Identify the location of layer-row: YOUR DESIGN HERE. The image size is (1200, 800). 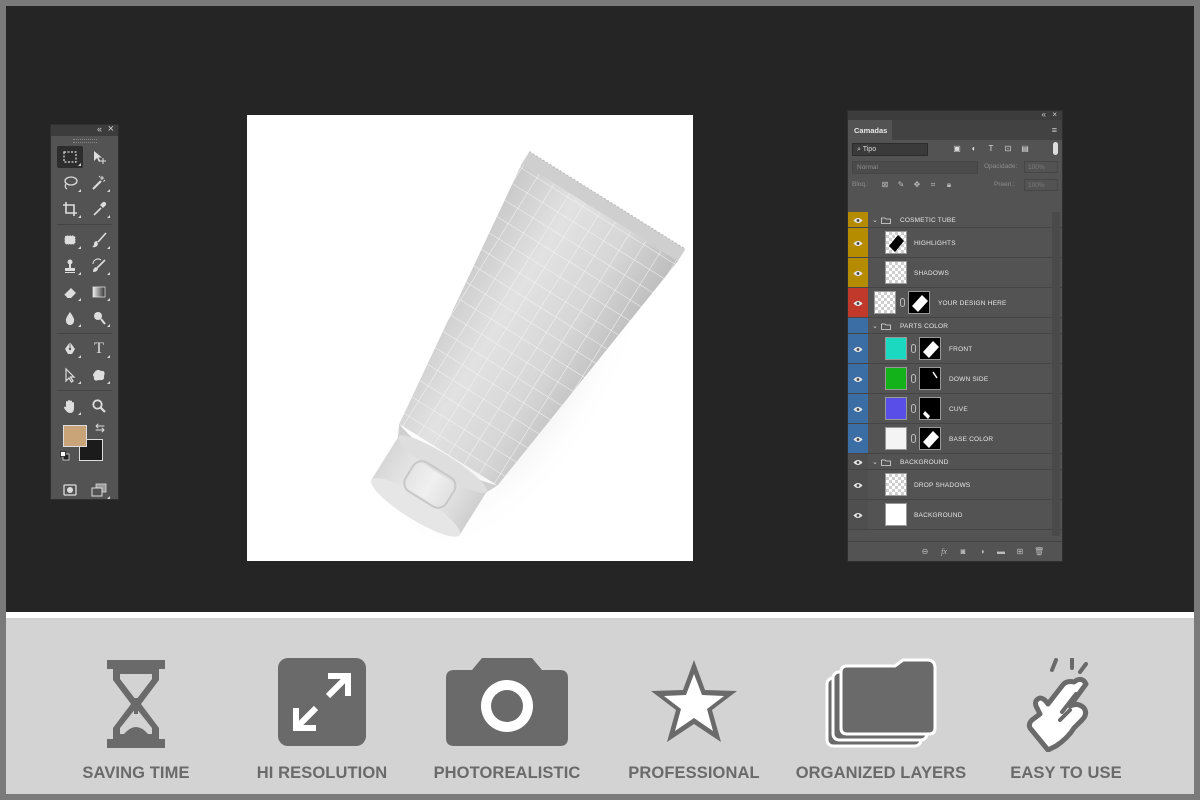
(955, 303).